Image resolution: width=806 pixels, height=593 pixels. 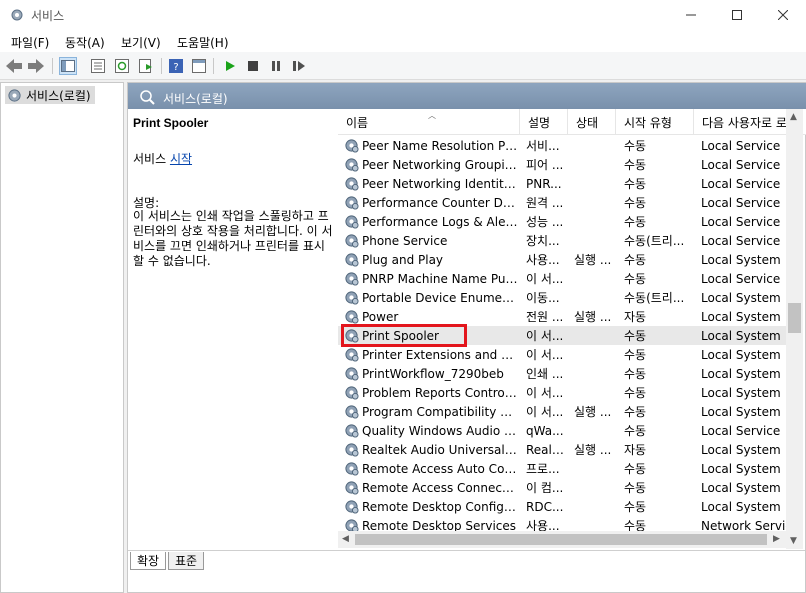 What do you see at coordinates (186, 561) in the screenshot?
I see `tab-standard: 표준` at bounding box center [186, 561].